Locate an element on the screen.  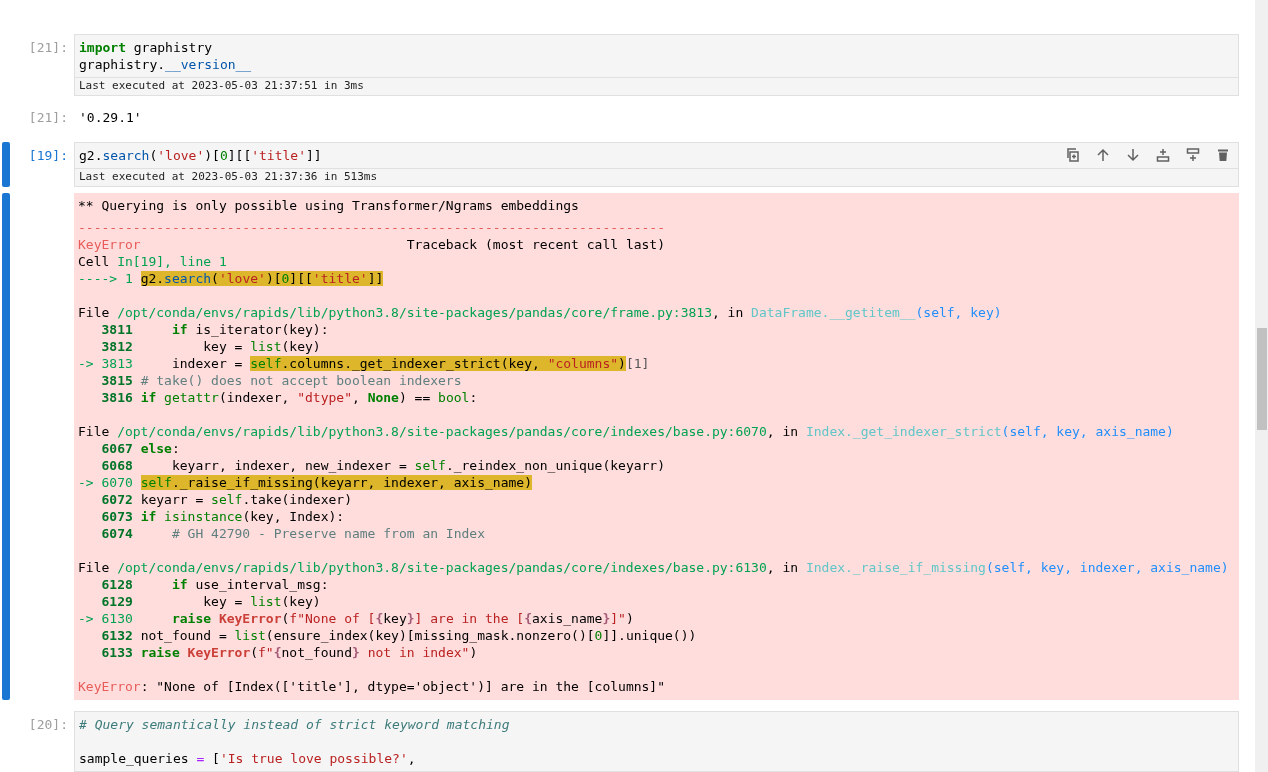
traceback-line: 6132 not_found = list(ensure_index(key)[missing_mask.nonzero()[0]].unique()) is located at coordinates (399, 635).